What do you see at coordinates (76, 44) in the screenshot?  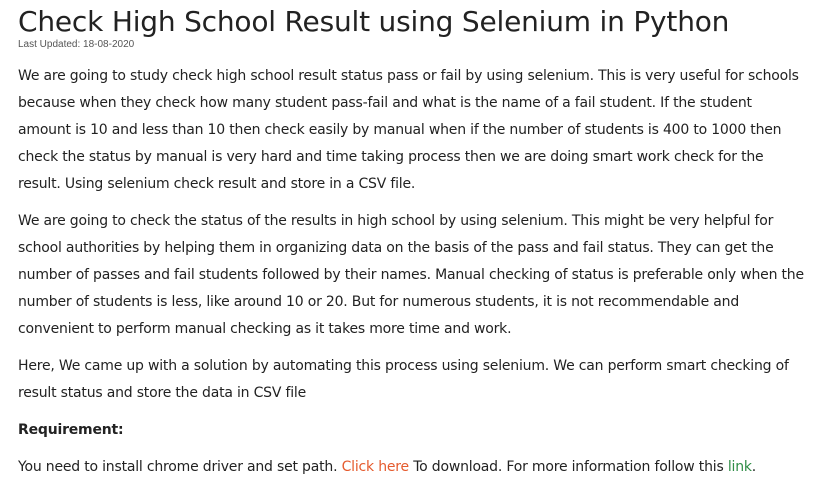 I see `last-updated-date: Last Updated: 18-08-2020` at bounding box center [76, 44].